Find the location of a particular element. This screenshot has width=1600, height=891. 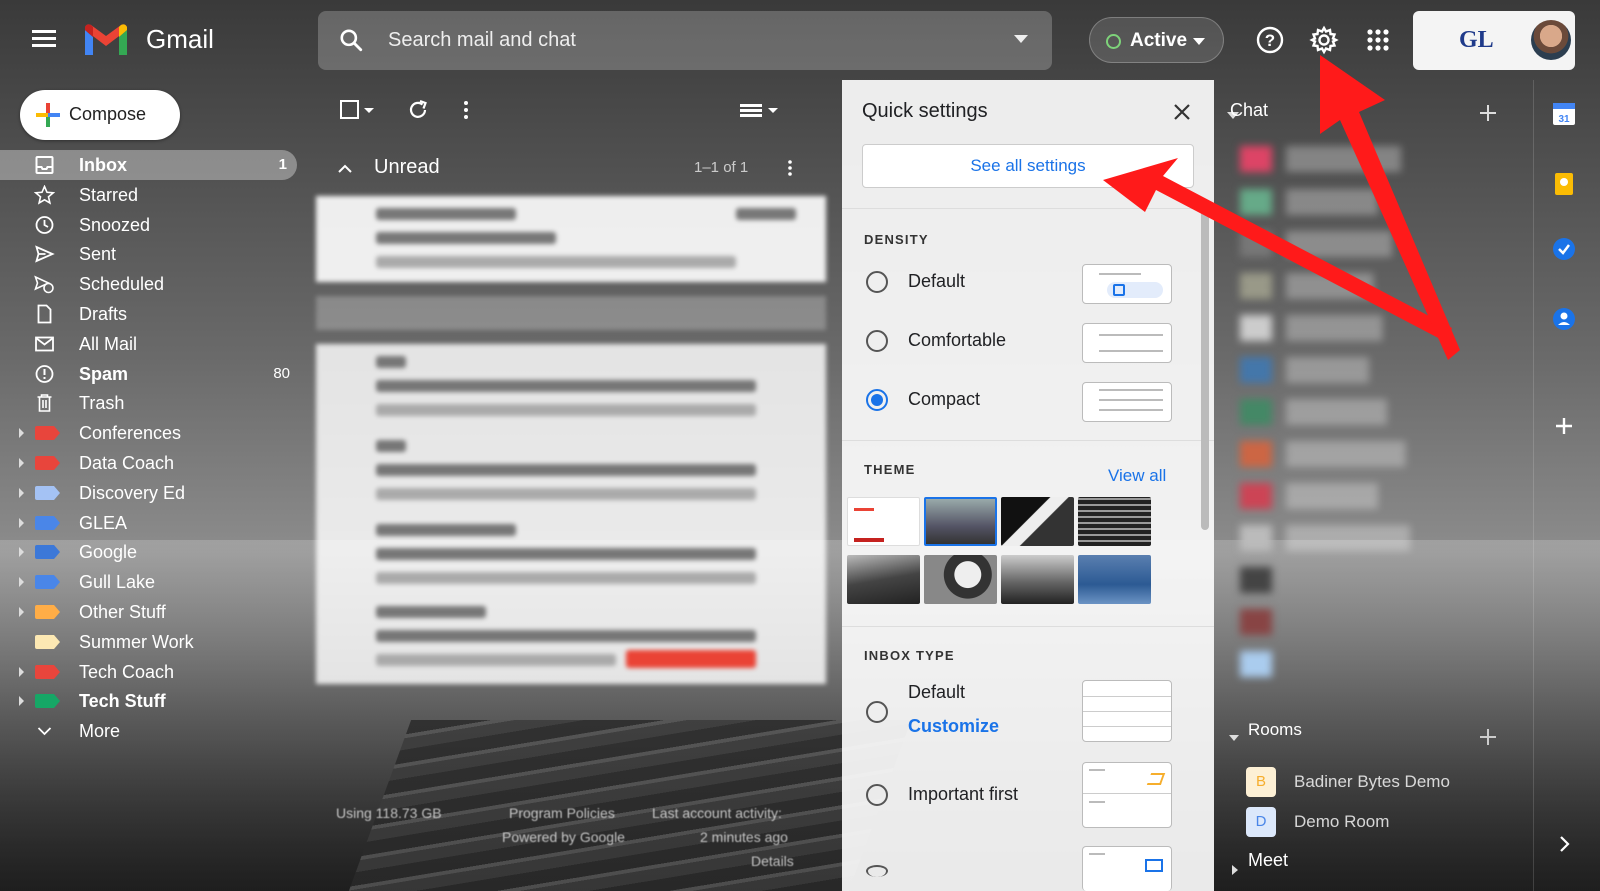

org-logo: GL is located at coordinates (1476, 40).